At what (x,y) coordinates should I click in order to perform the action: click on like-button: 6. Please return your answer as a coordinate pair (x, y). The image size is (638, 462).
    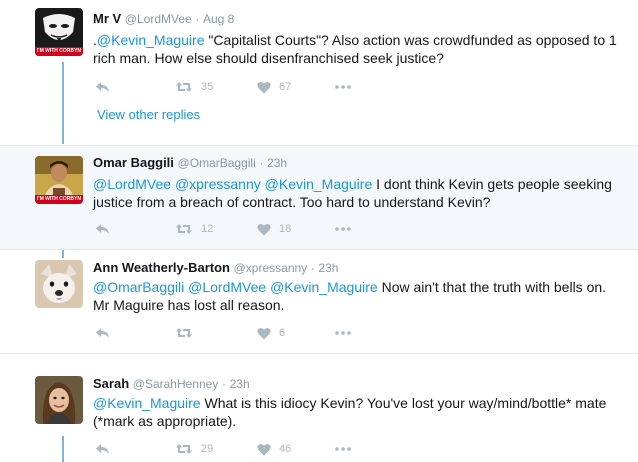
    Looking at the image, I should click on (271, 333).